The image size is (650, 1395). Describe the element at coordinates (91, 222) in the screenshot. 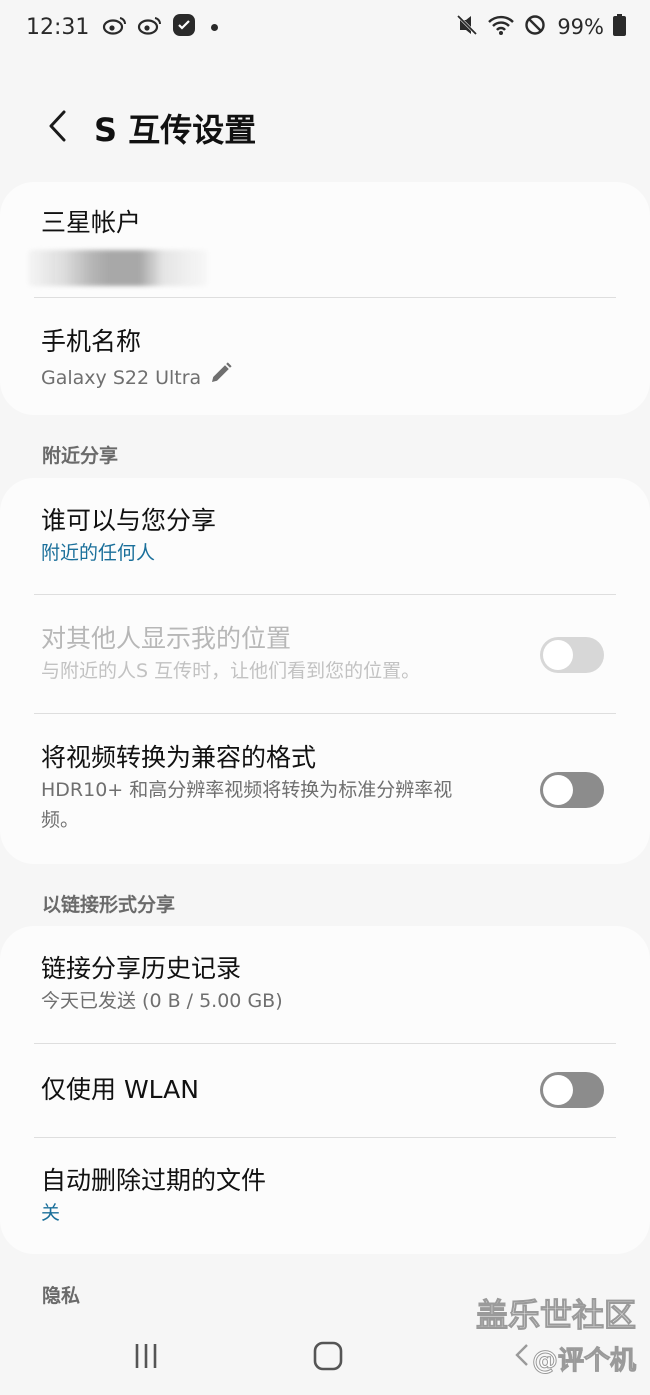

I see `samsung-account-label: 三星帐户` at that location.